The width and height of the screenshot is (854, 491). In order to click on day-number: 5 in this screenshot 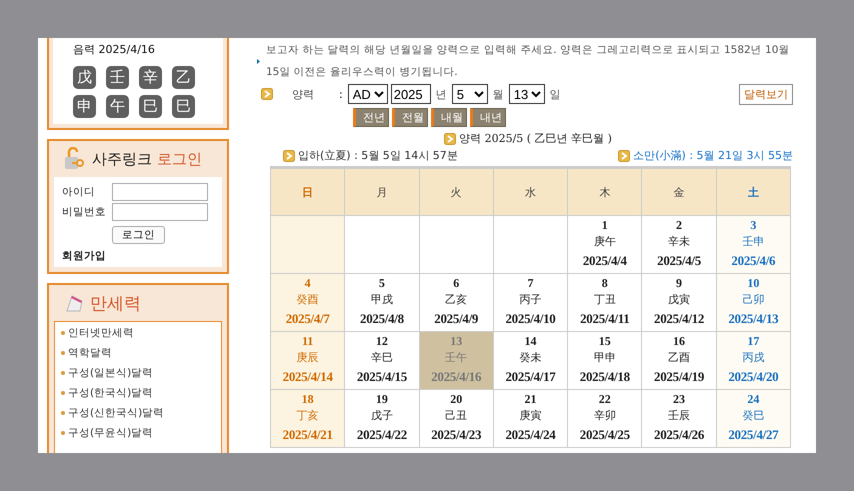, I will do `click(382, 283)`.